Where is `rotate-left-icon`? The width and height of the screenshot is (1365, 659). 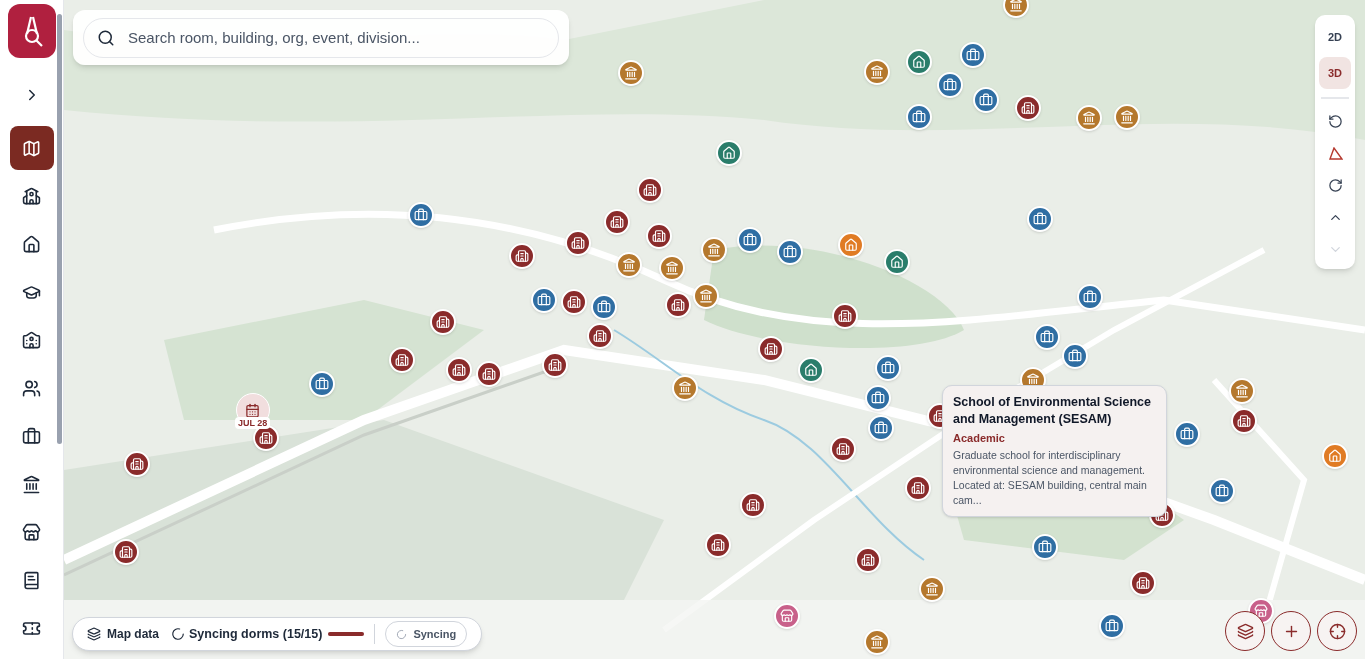 rotate-left-icon is located at coordinates (1335, 121).